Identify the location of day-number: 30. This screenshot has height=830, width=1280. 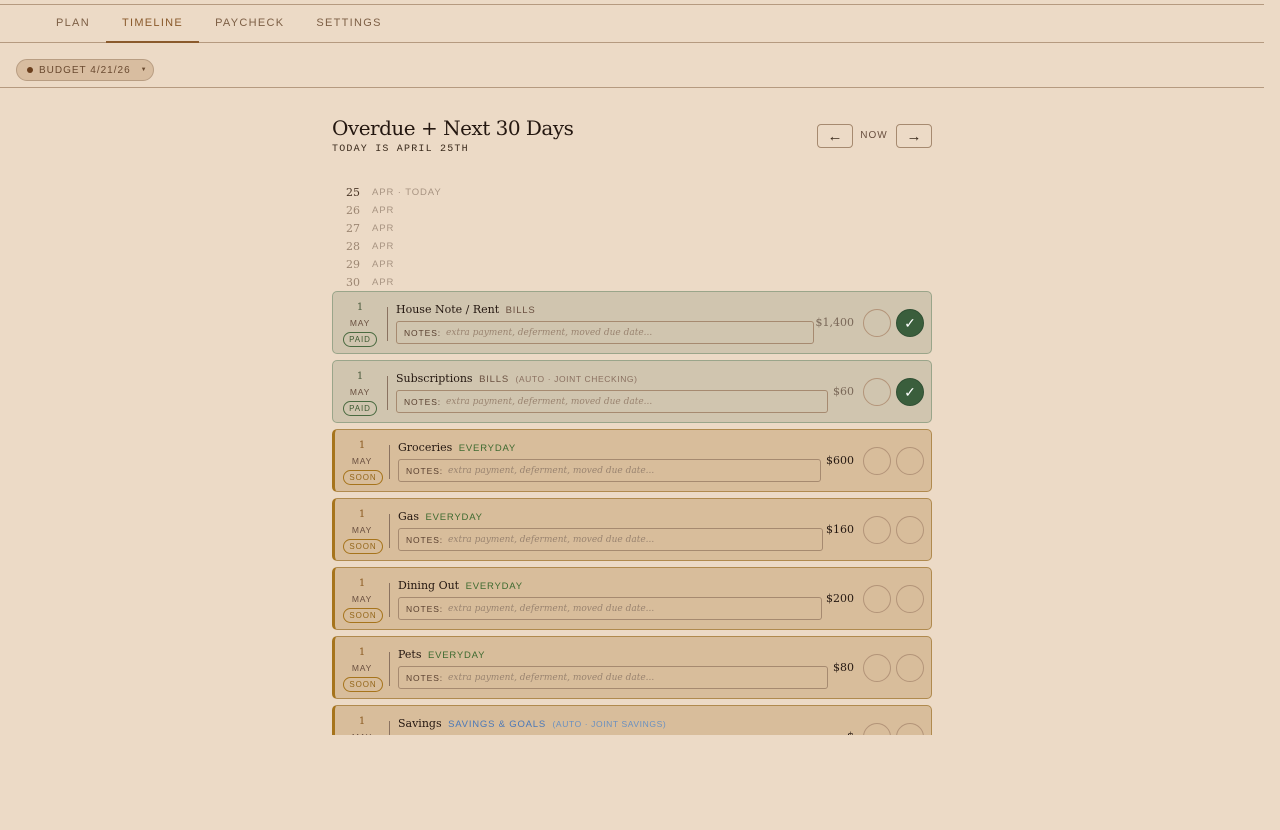
(353, 282).